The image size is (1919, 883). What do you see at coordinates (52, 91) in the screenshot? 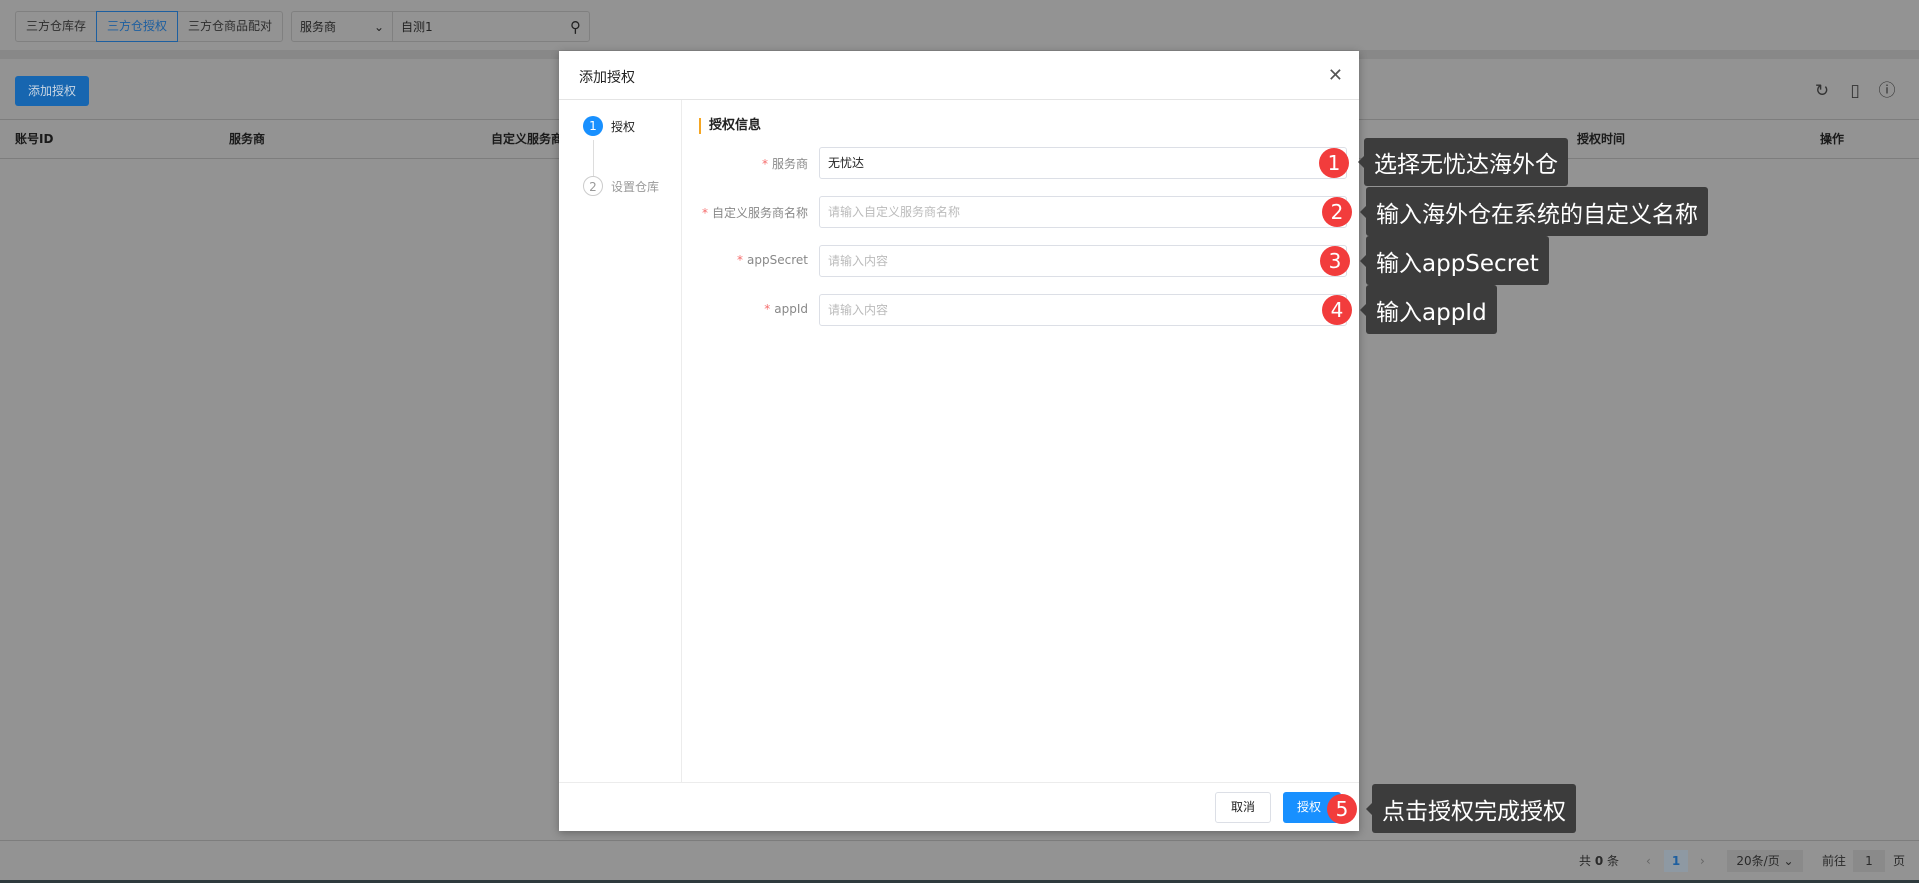
I see `add-authorization-button: 添加授权` at bounding box center [52, 91].